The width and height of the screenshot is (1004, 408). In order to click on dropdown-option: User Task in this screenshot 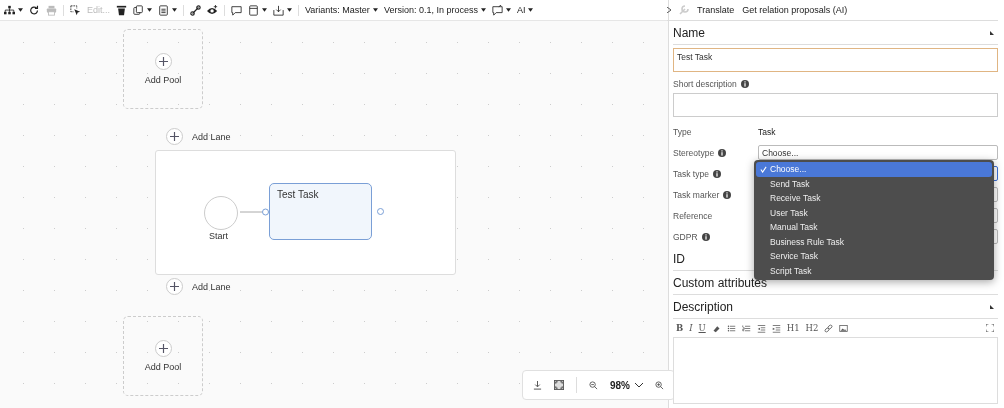, I will do `click(874, 212)`.